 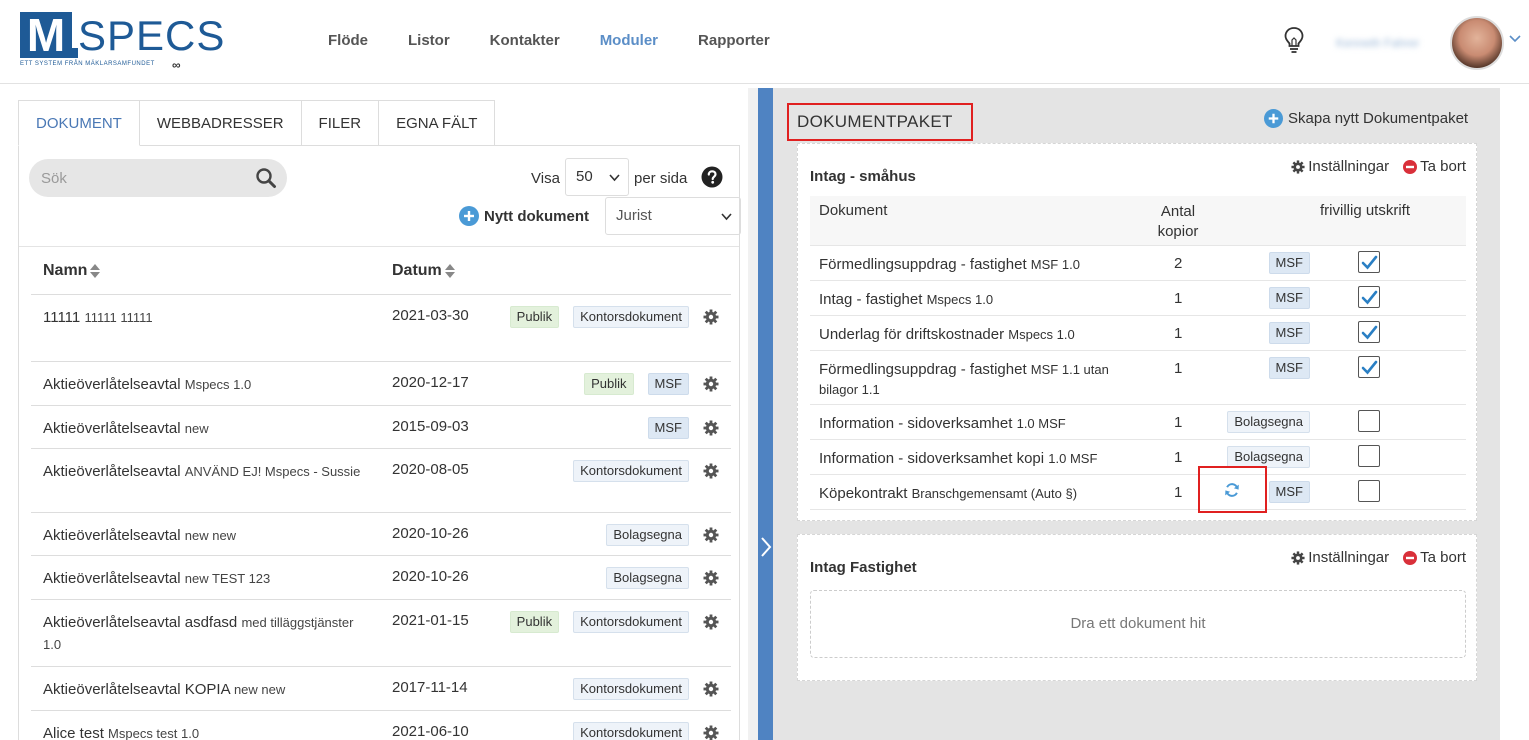 I want to click on column-name: Namn, so click(x=72, y=271).